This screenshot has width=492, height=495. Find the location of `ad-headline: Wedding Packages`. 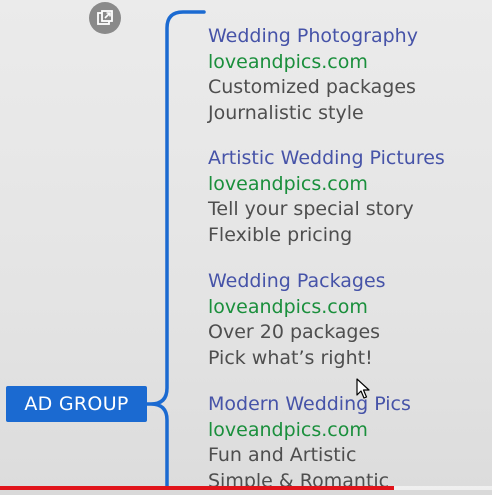

ad-headline: Wedding Packages is located at coordinates (297, 281).